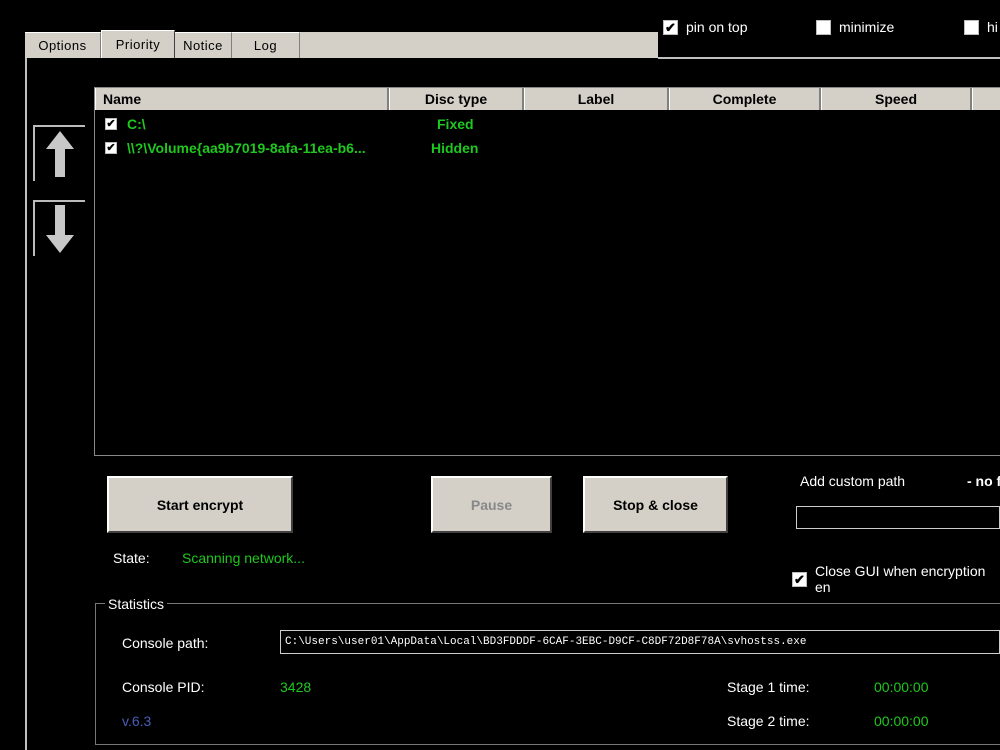 The image size is (1000, 750). I want to click on column-disc-type-label: Disc type, so click(456, 99).